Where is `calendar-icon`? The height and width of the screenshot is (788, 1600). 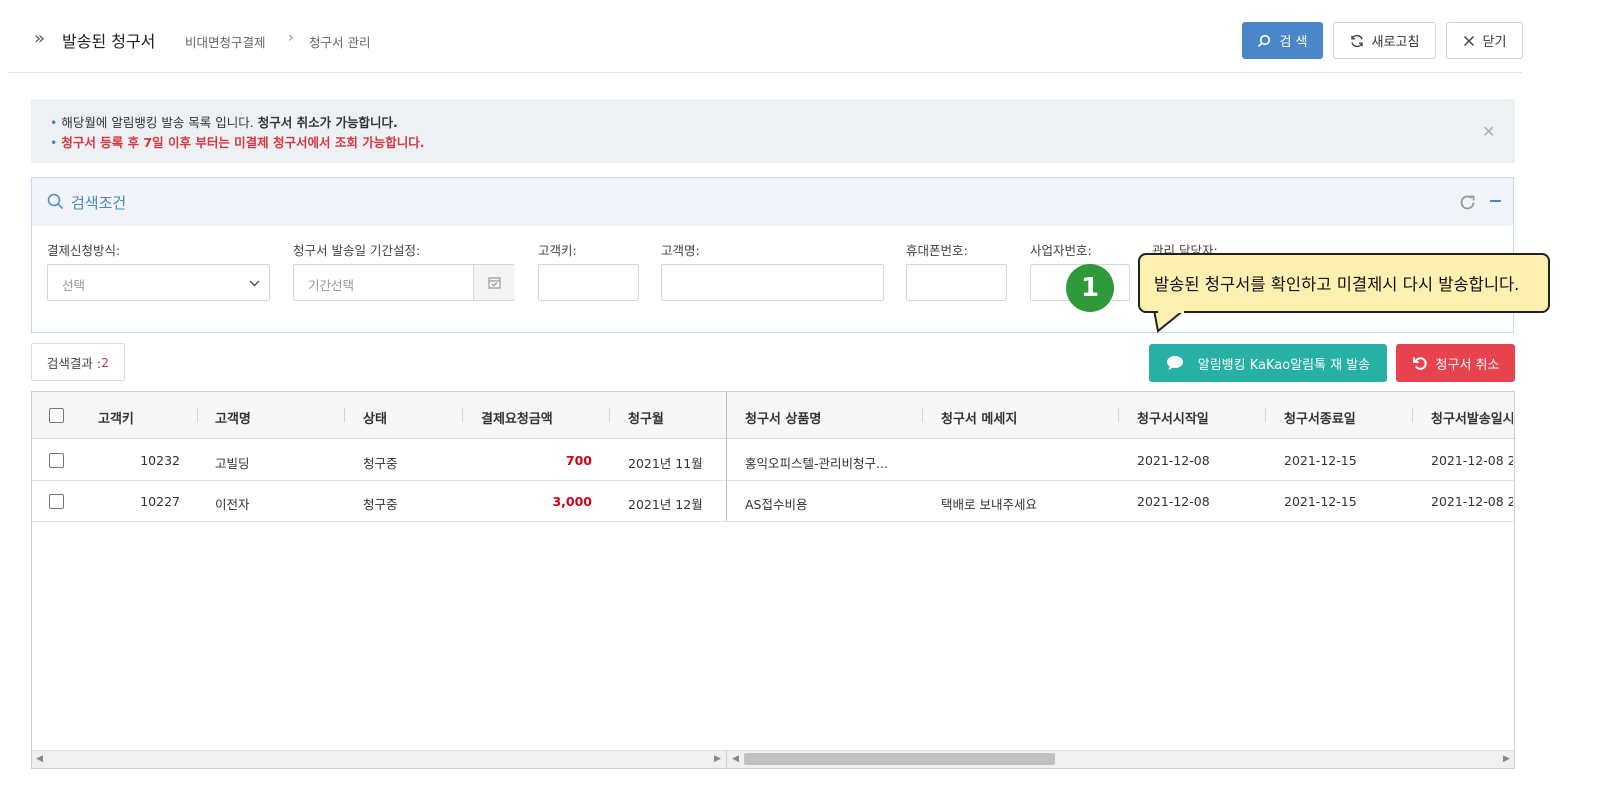 calendar-icon is located at coordinates (494, 283).